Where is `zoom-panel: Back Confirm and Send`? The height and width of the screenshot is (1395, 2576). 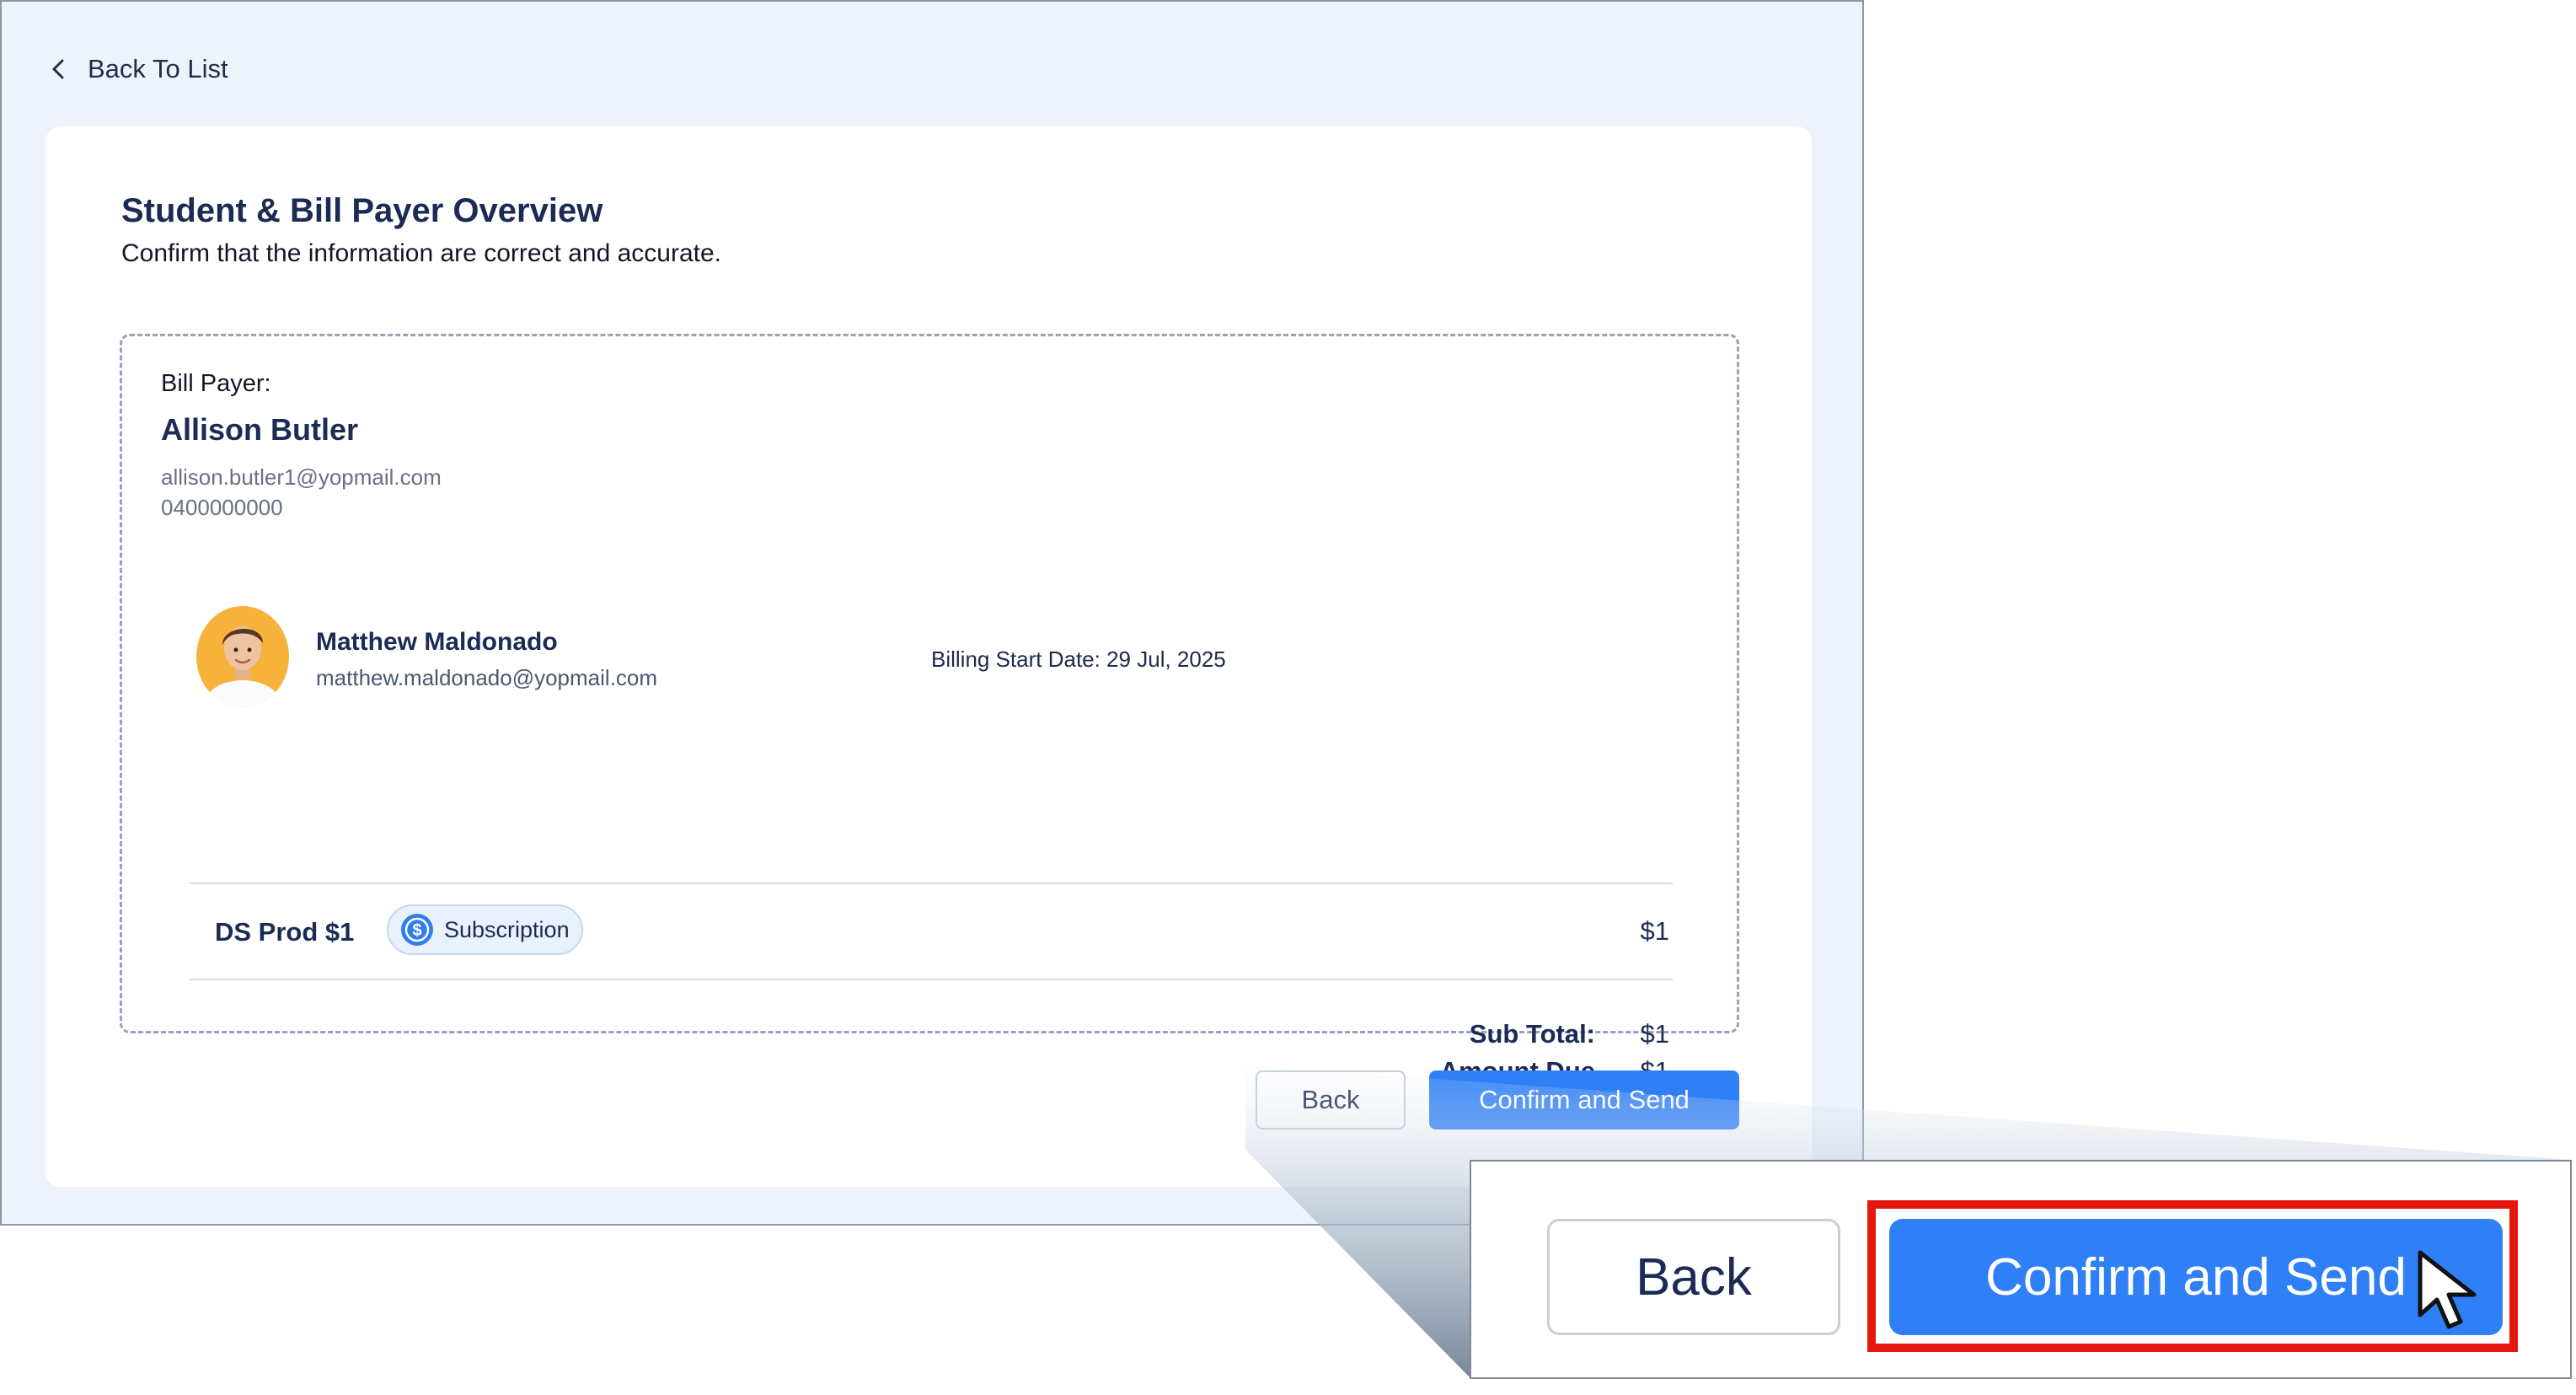
zoom-panel: Back Confirm and Send is located at coordinates (2021, 1269).